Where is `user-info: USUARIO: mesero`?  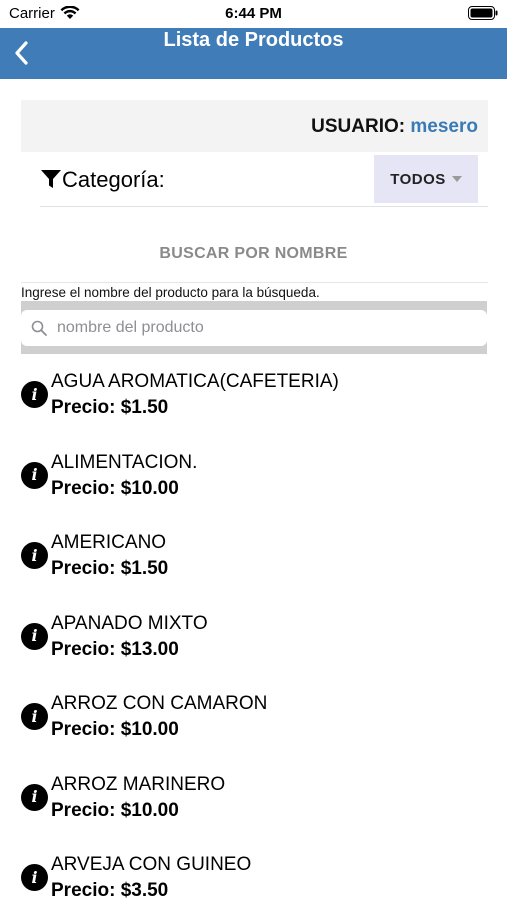 user-info: USUARIO: mesero is located at coordinates (394, 127).